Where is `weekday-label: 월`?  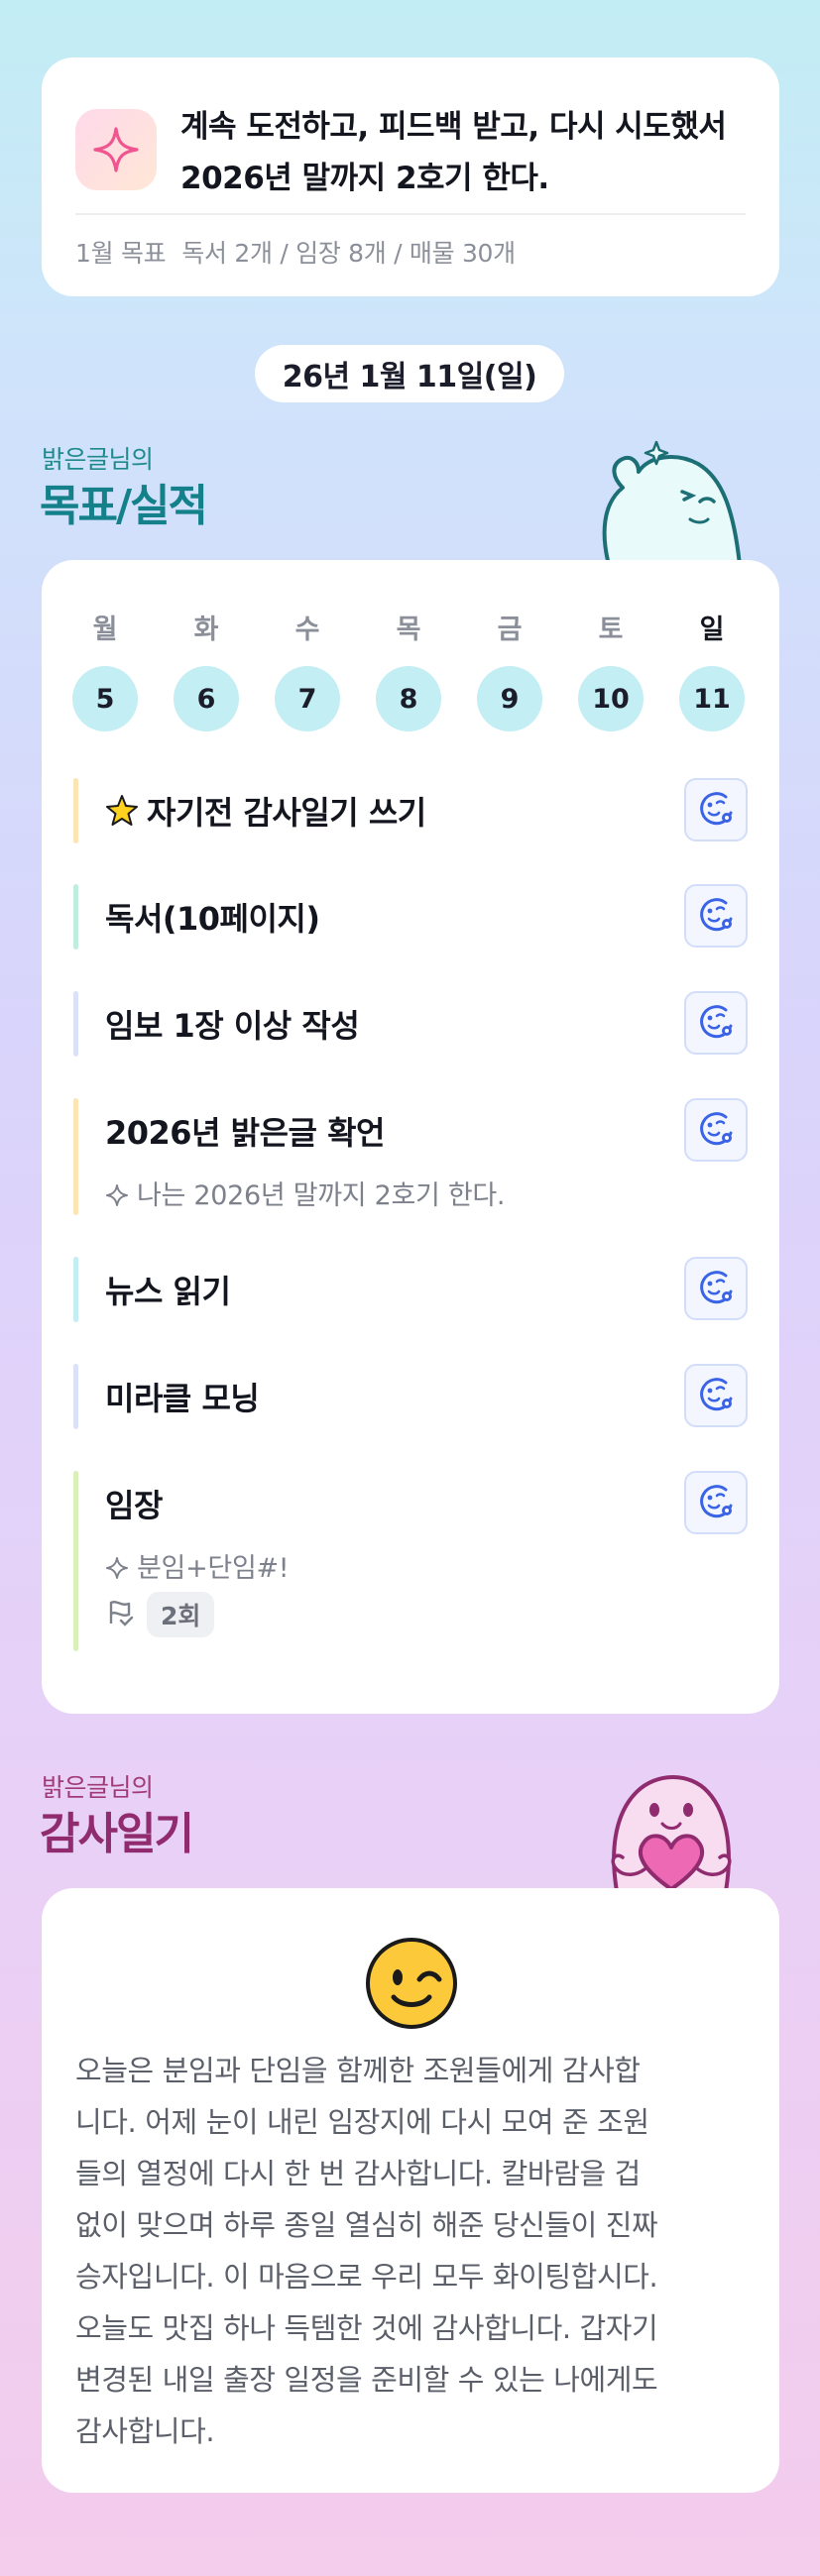 weekday-label: 월 is located at coordinates (105, 630).